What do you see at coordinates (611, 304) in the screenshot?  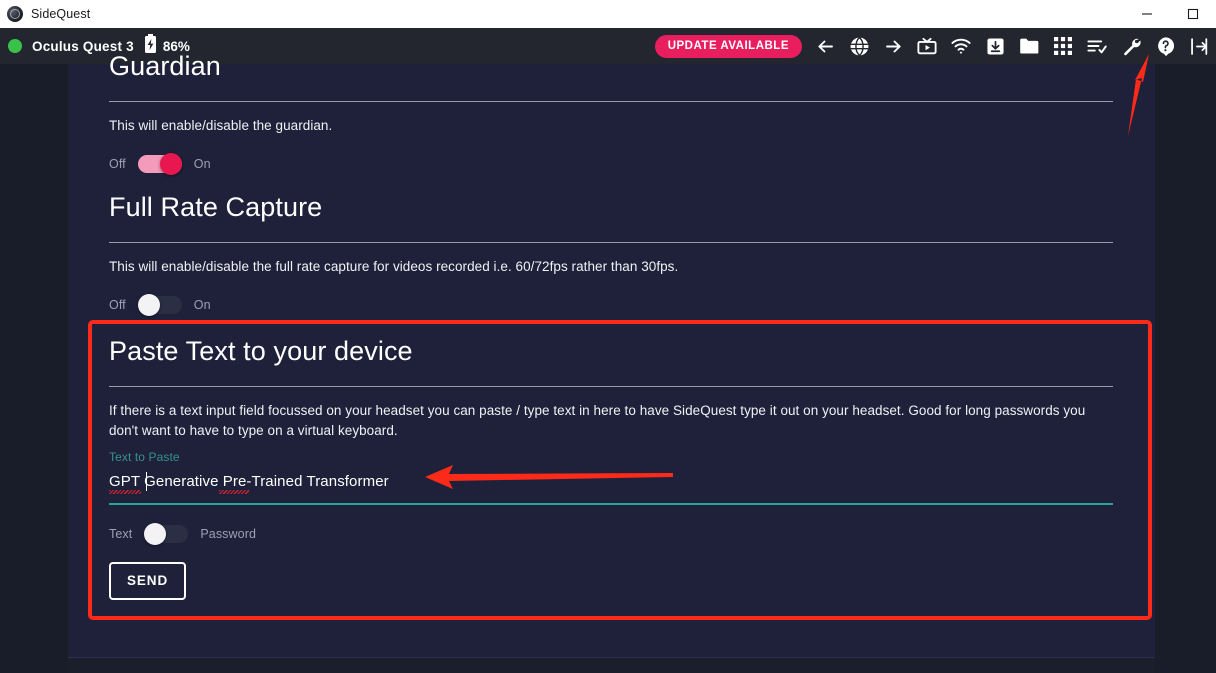 I see `full-rate-capture-toggle-row: Off On` at bounding box center [611, 304].